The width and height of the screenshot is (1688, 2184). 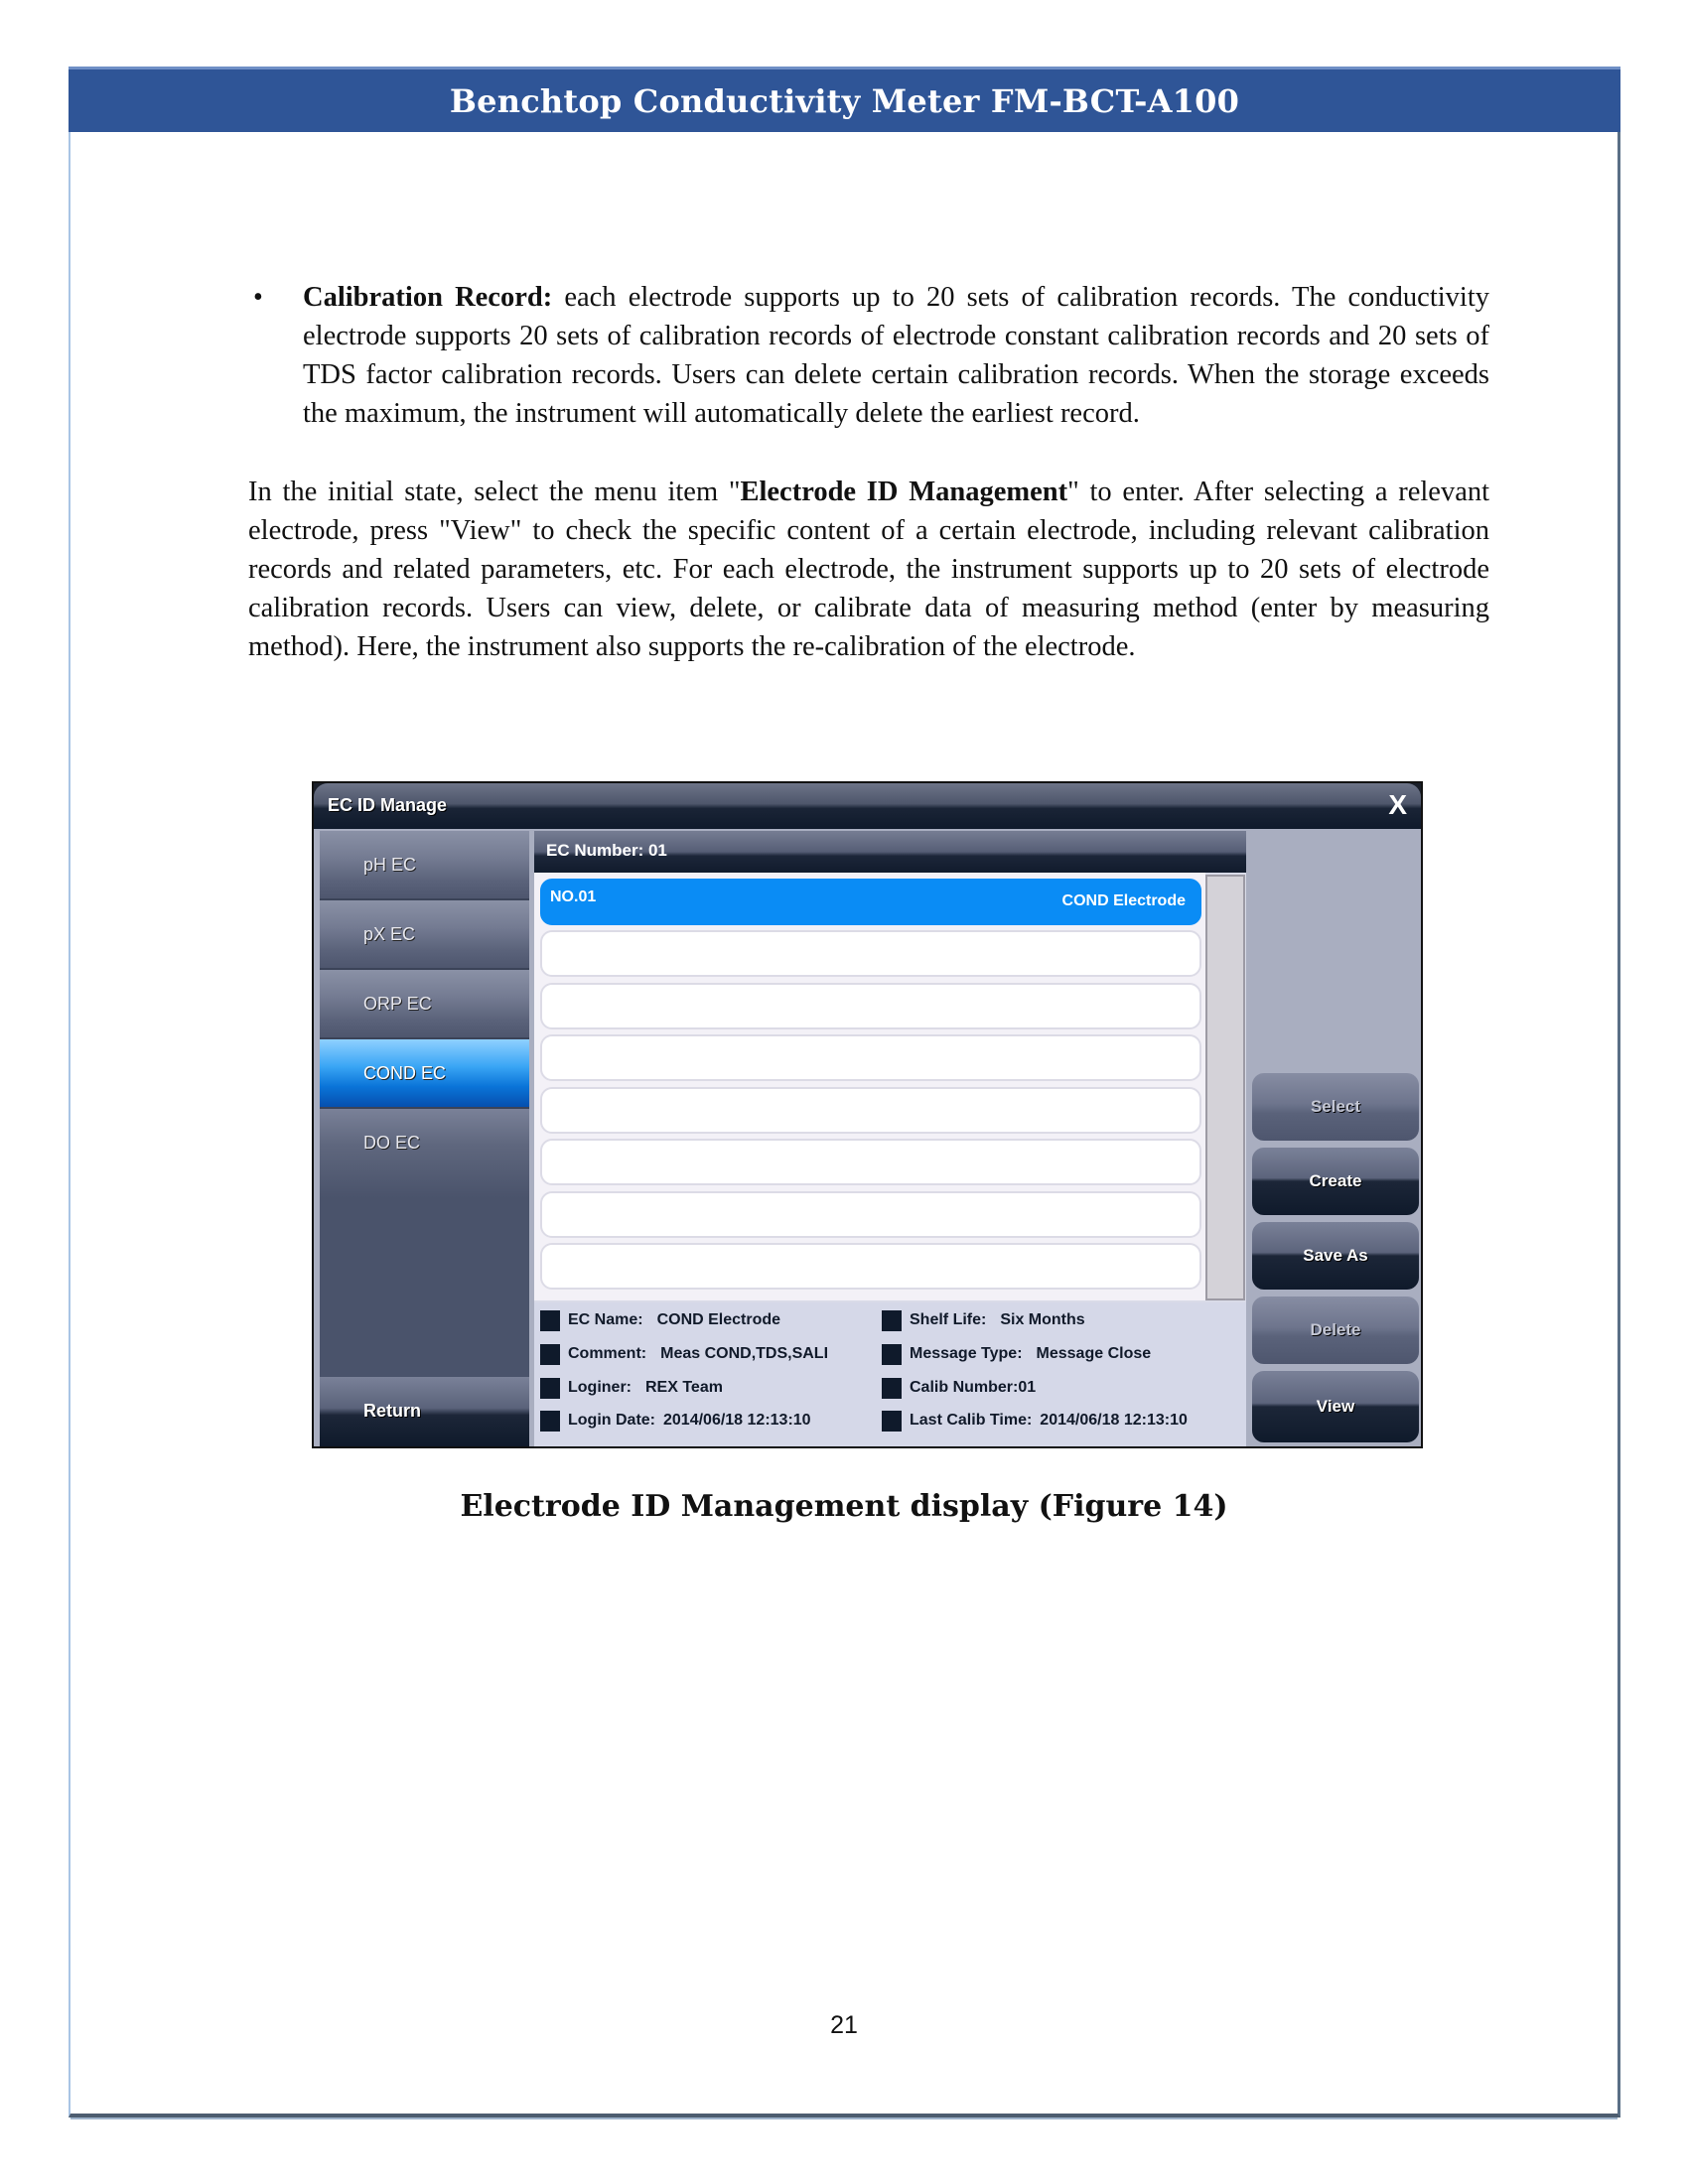 I want to click on sidebar-item-cond-ec: COND EC, so click(x=424, y=1074).